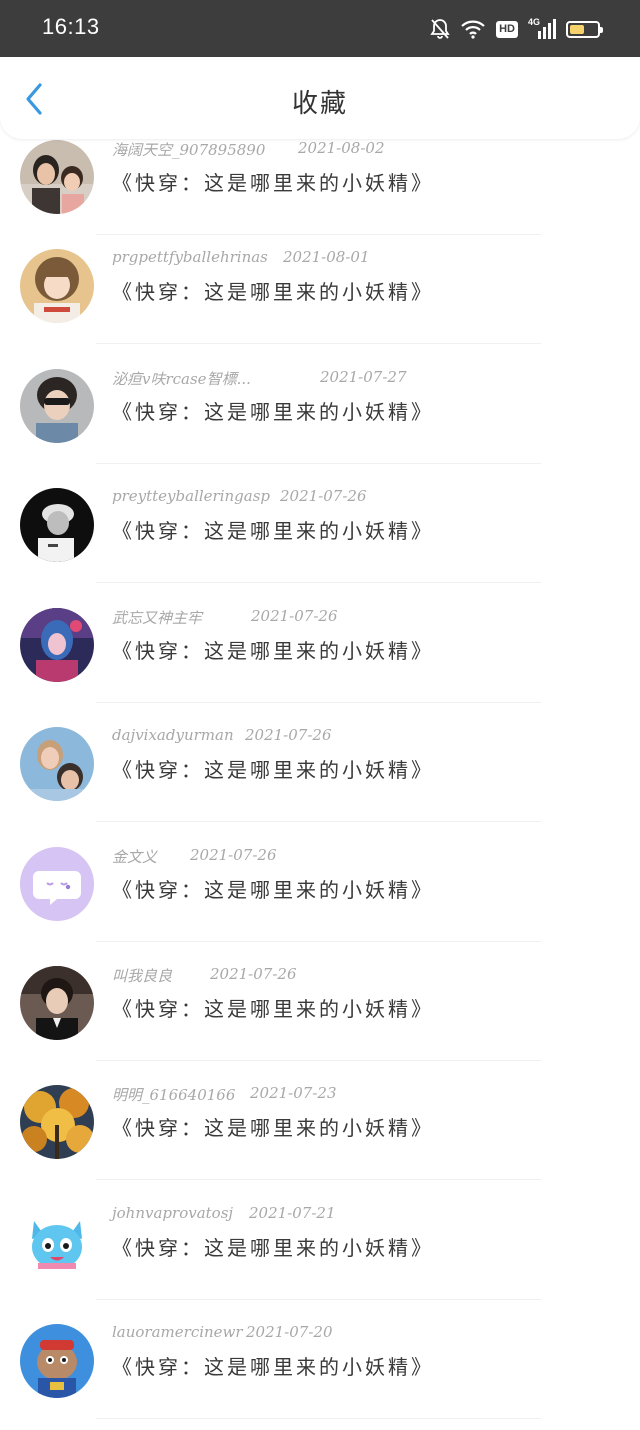  What do you see at coordinates (189, 150) in the screenshot?
I see `user-name: 海阔天空_907895890` at bounding box center [189, 150].